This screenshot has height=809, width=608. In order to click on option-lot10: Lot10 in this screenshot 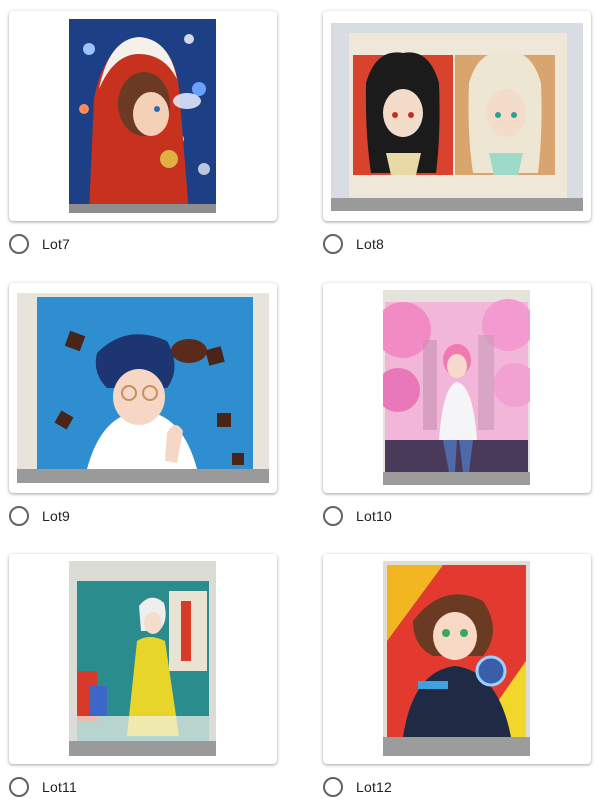, I will do `click(357, 516)`.